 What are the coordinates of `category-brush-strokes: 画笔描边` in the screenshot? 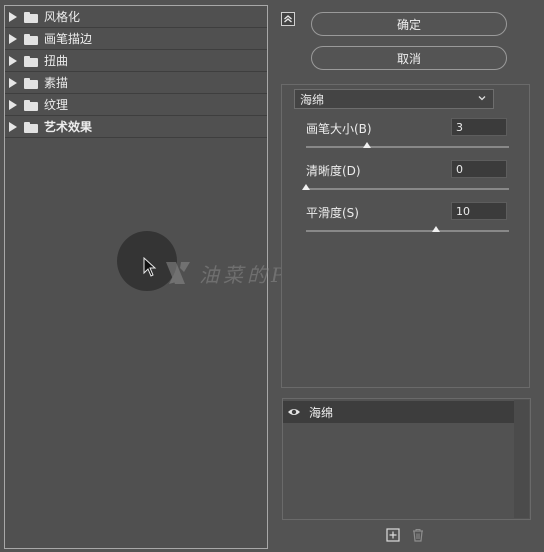 It's located at (136, 39).